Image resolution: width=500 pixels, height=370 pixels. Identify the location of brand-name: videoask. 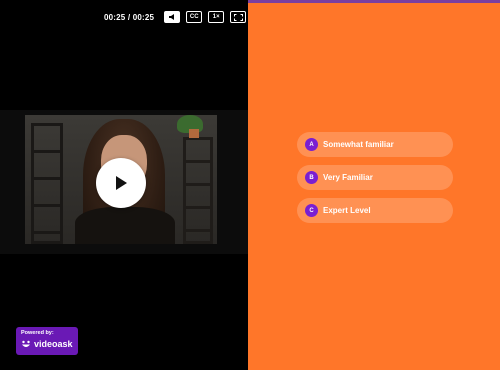
(53, 344).